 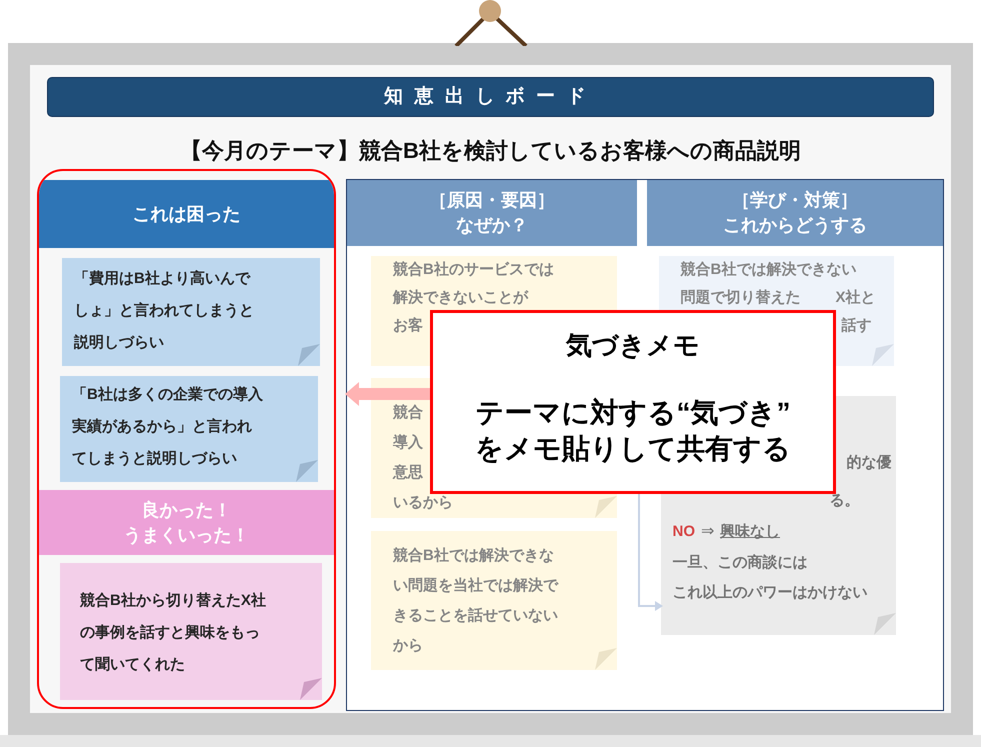 What do you see at coordinates (119, 342) in the screenshot?
I see `note-text: 説明しづらい` at bounding box center [119, 342].